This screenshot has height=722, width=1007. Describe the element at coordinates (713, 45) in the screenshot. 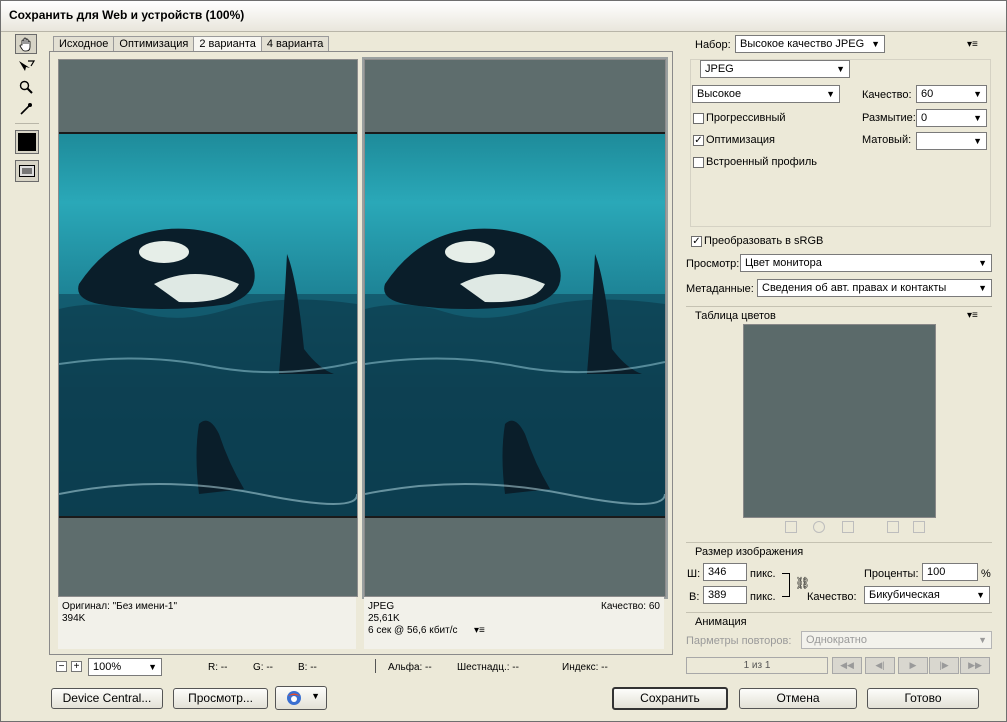

I see `preset-label: Набор:` at that location.